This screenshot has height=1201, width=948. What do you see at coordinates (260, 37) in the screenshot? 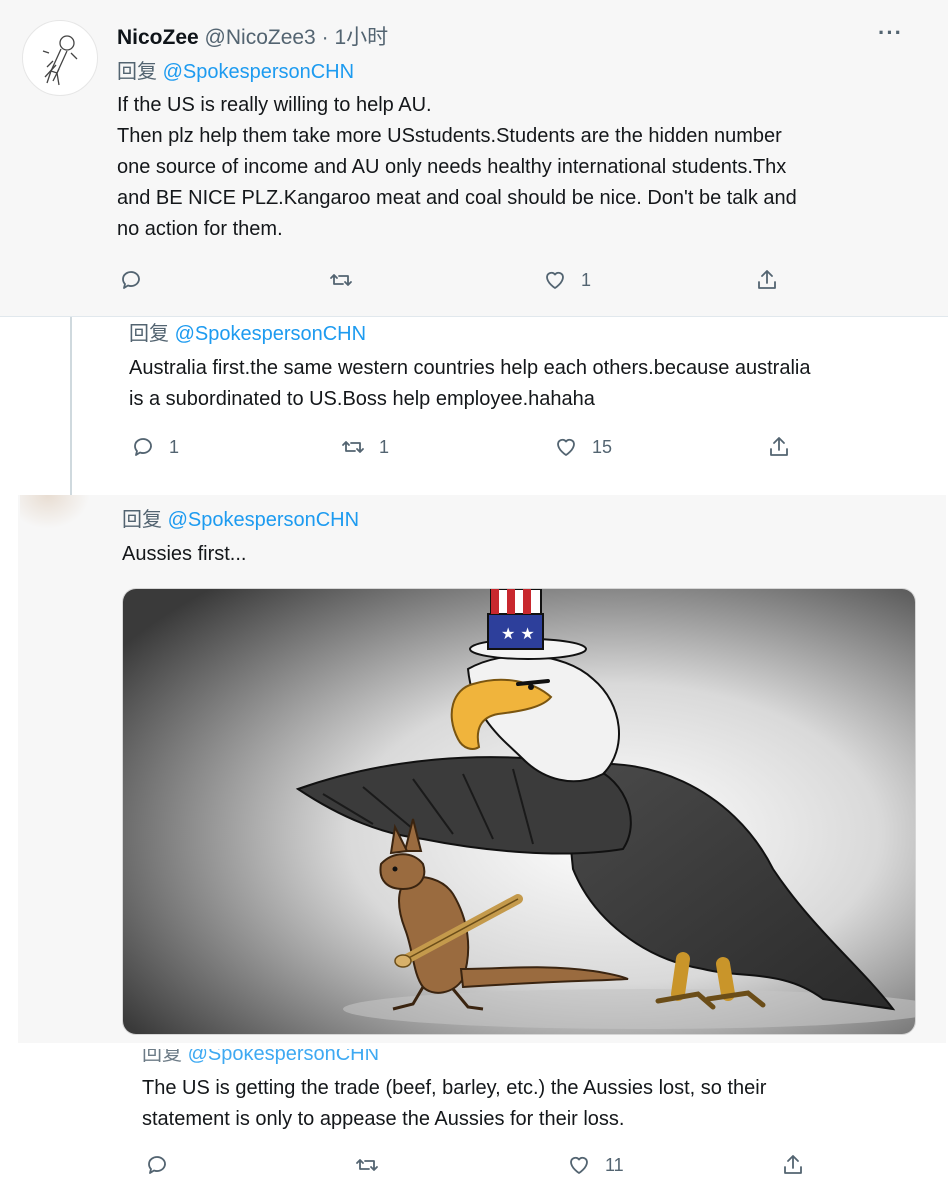
I see `author-handle: @NicoZee3` at bounding box center [260, 37].